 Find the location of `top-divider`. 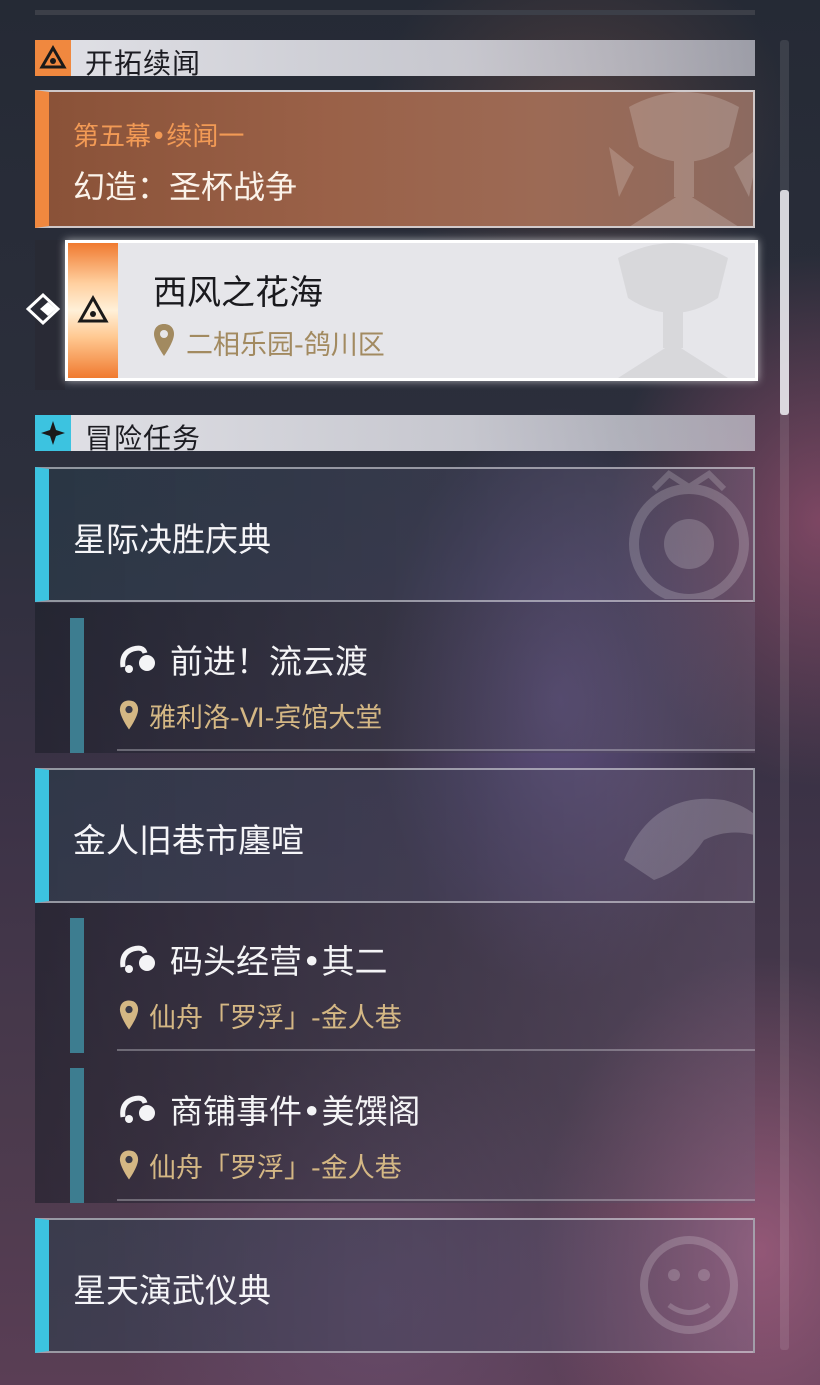

top-divider is located at coordinates (395, 12).